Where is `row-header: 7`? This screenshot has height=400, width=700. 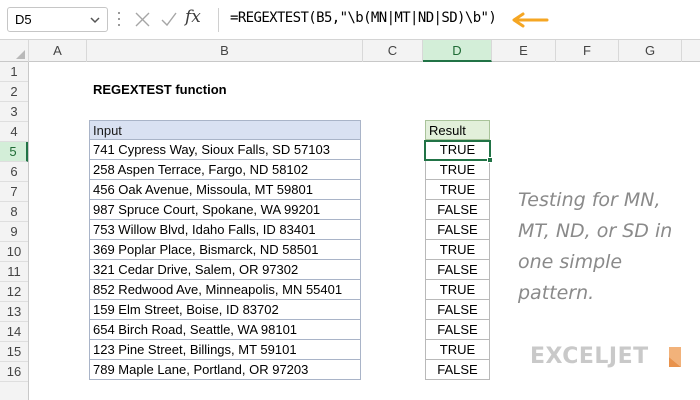 row-header: 7 is located at coordinates (14, 192).